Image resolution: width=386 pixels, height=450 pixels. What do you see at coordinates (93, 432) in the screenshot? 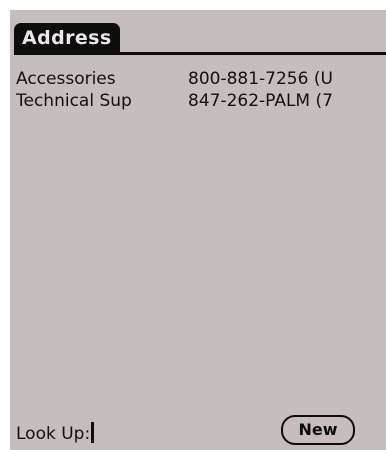
I see `text-cursor` at bounding box center [93, 432].